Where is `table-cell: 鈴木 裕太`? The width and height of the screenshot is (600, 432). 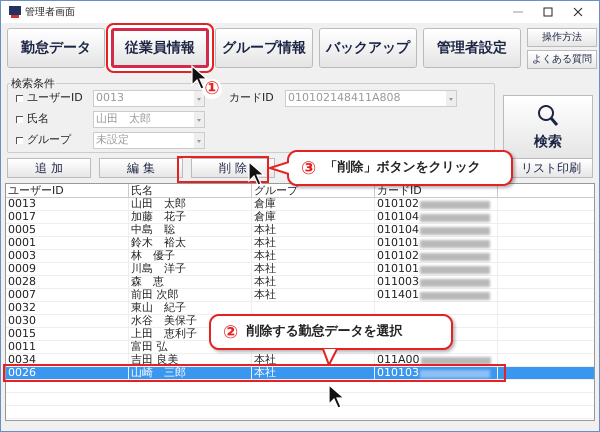
table-cell: 鈴木 裕太 is located at coordinates (158, 243).